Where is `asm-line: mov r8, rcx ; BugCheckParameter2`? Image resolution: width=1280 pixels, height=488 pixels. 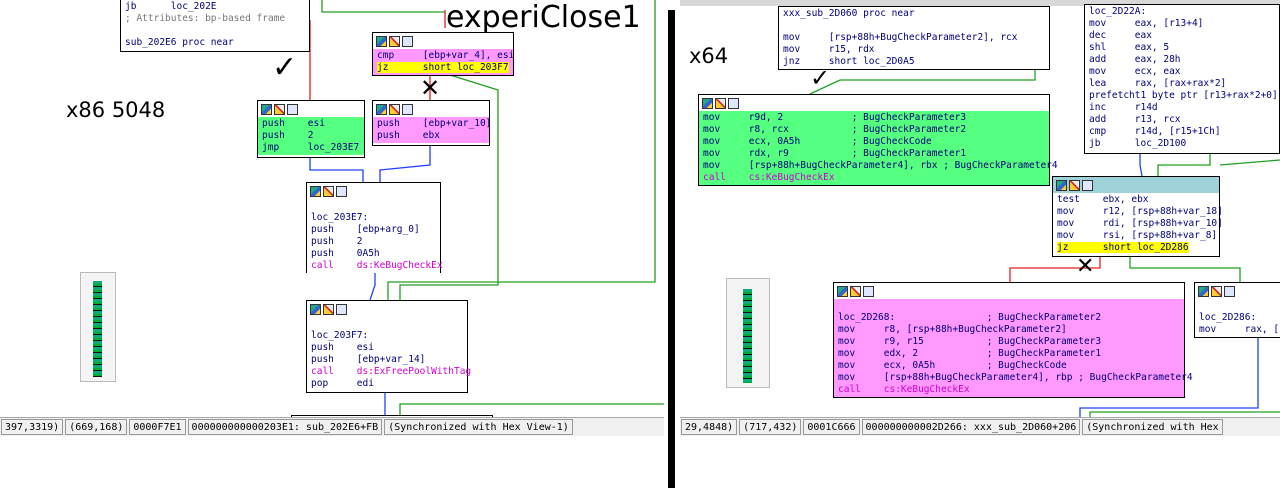
asm-line: mov r8, rcx ; BugCheckParameter2 is located at coordinates (835, 129).